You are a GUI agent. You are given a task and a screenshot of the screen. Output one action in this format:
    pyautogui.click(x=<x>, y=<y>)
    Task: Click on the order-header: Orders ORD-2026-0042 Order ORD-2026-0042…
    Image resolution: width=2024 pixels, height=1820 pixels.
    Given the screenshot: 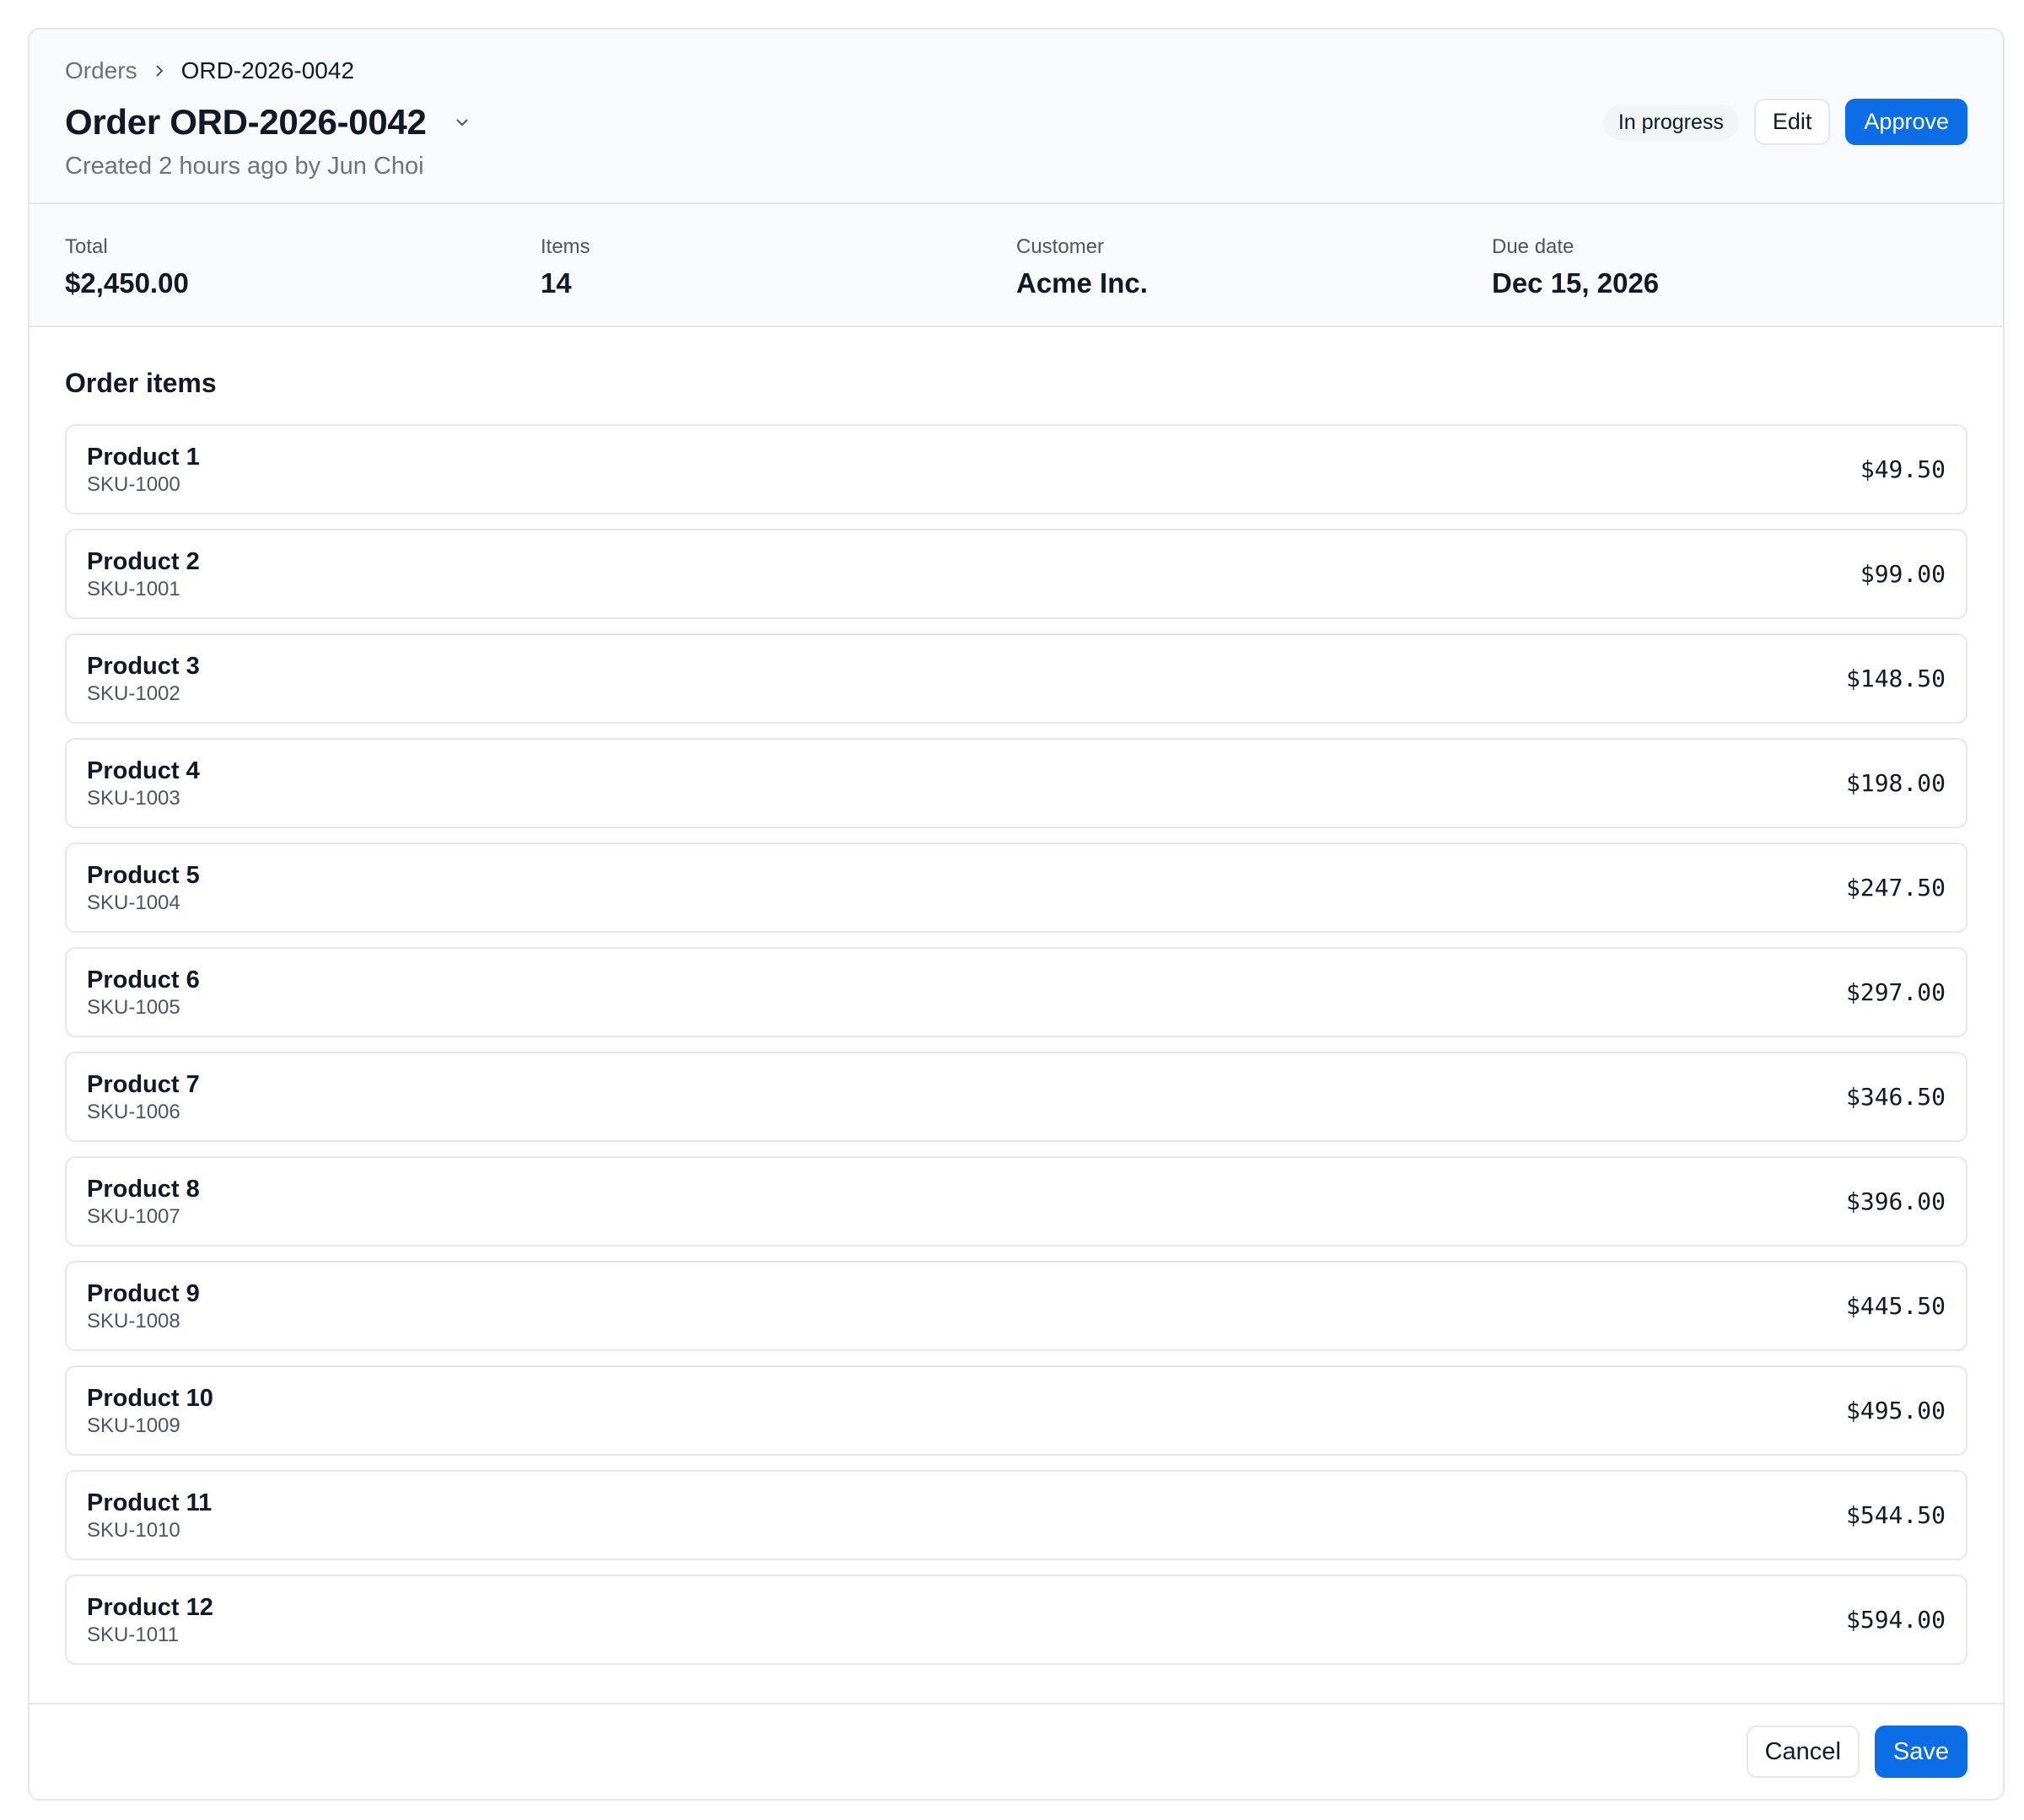 What is the action you would take?
    pyautogui.click(x=1017, y=117)
    